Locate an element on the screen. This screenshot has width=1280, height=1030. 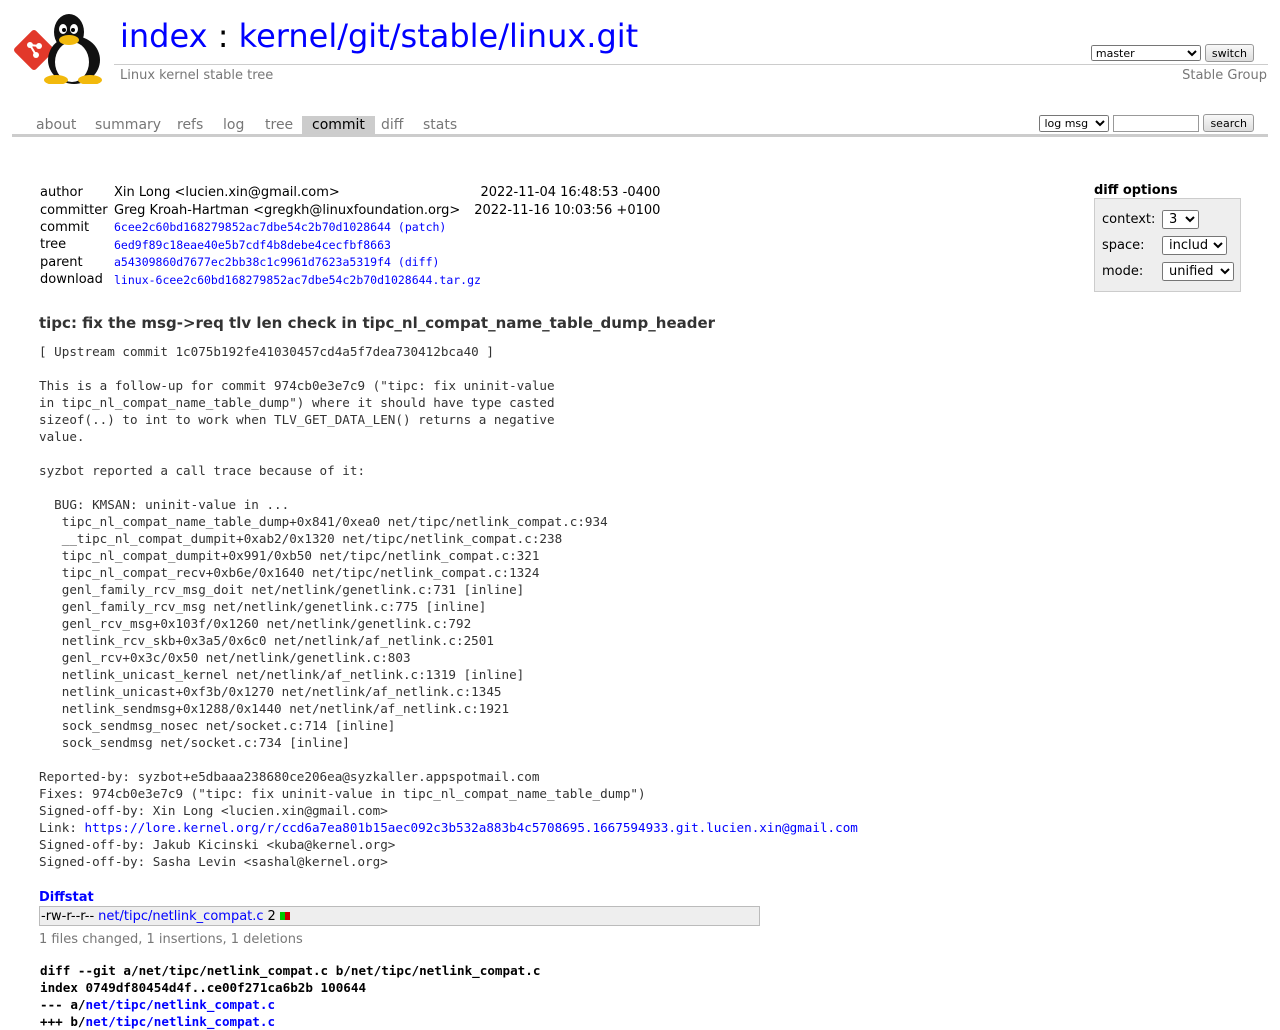
search-form: log msg search is located at coordinates (1146, 123).